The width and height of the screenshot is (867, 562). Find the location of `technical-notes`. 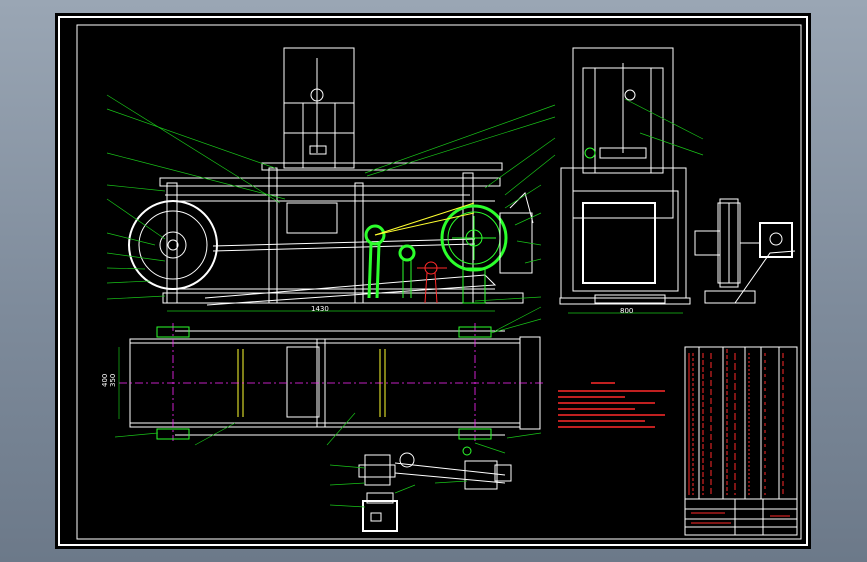

technical-notes is located at coordinates (611, 405).